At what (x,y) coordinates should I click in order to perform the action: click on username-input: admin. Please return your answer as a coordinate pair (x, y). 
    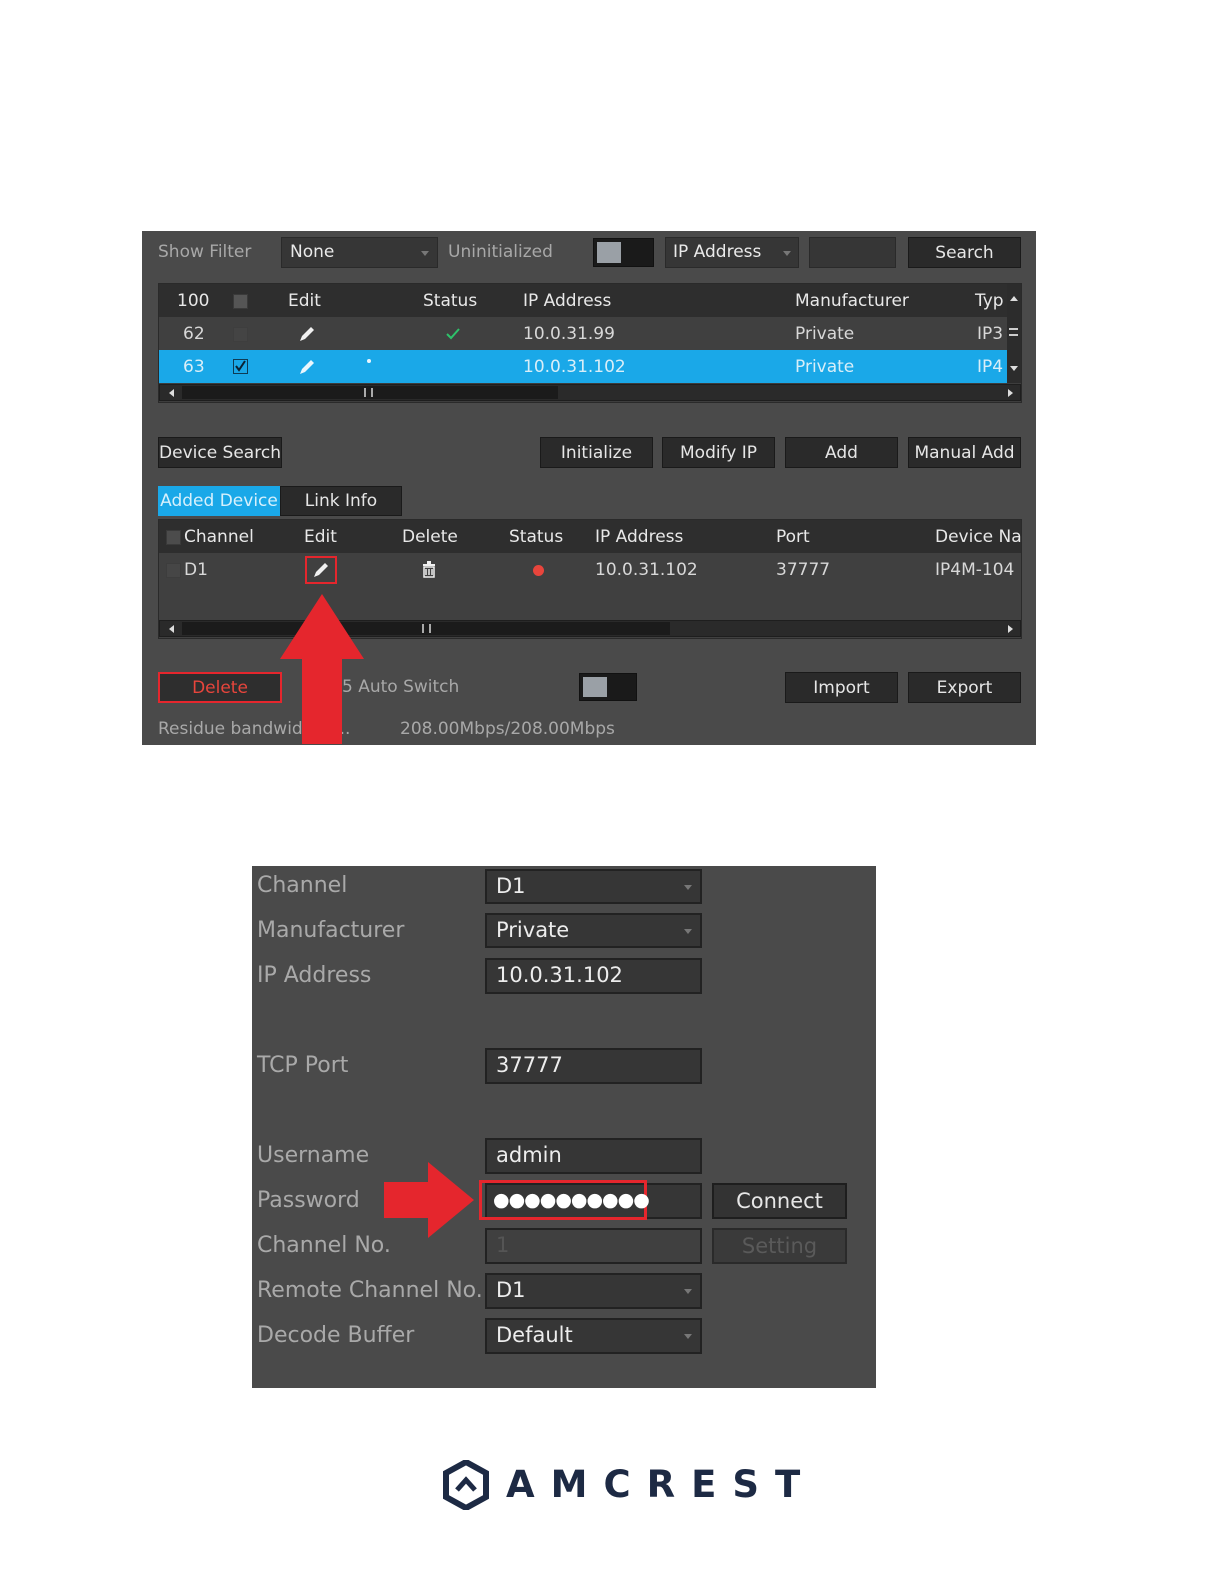
    Looking at the image, I should click on (593, 1156).